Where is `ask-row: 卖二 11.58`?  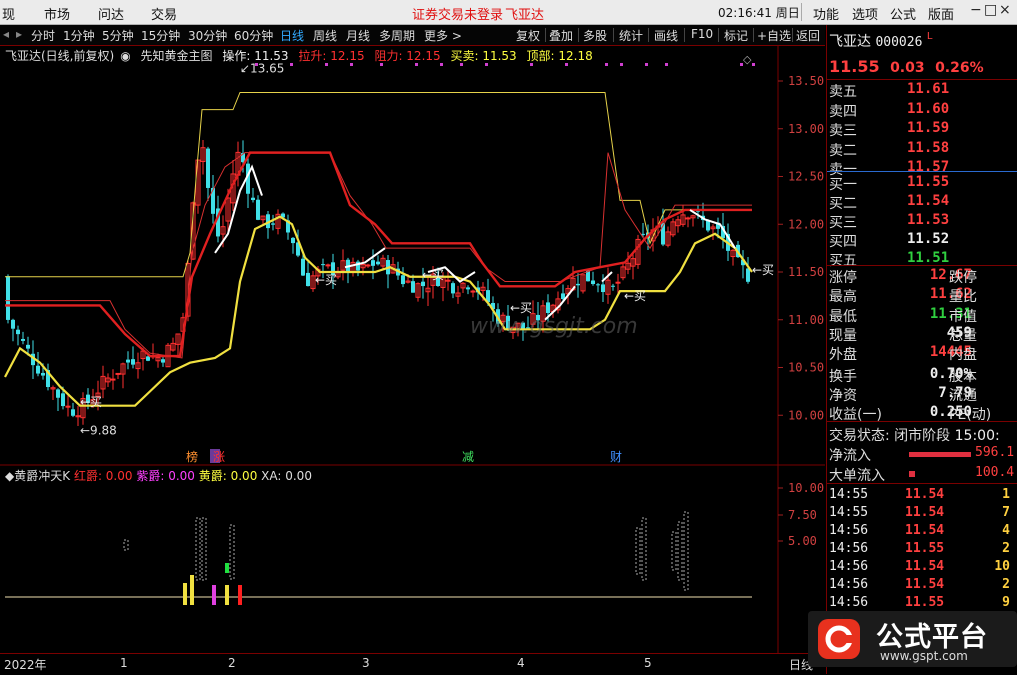 ask-row: 卖二 11.58 is located at coordinates (889, 150).